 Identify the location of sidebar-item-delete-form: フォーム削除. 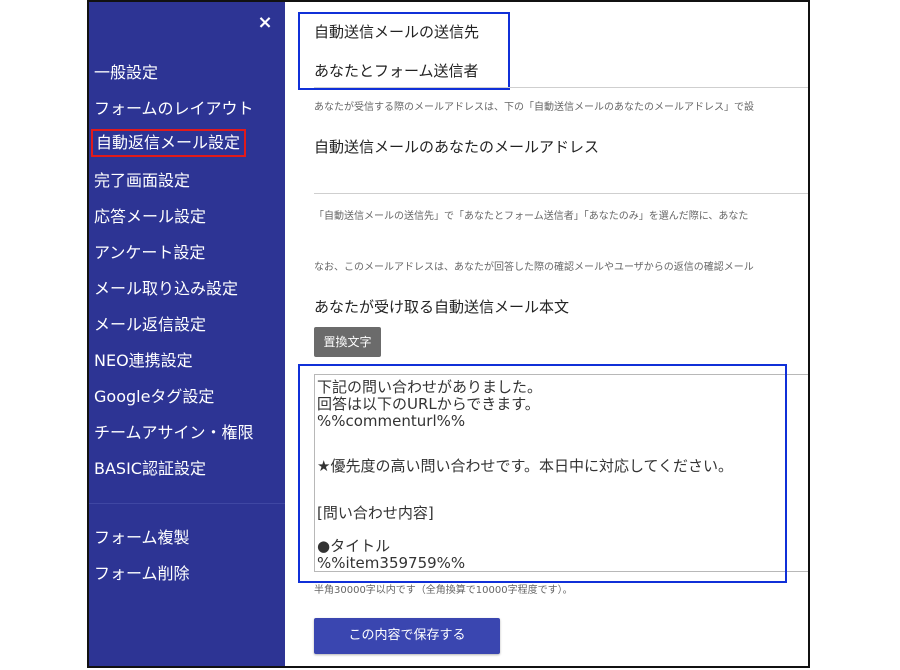
(142, 574).